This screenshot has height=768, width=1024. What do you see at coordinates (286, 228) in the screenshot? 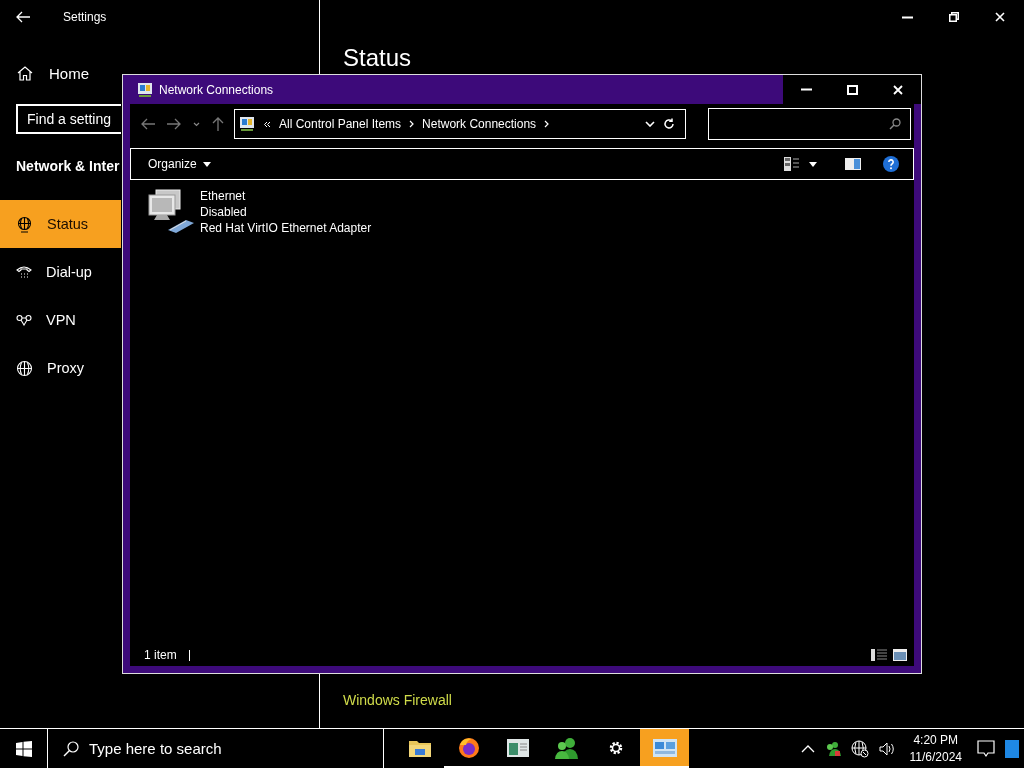
I see `adapter-name: Red Hat VirtIO Ethernet Adapter` at bounding box center [286, 228].